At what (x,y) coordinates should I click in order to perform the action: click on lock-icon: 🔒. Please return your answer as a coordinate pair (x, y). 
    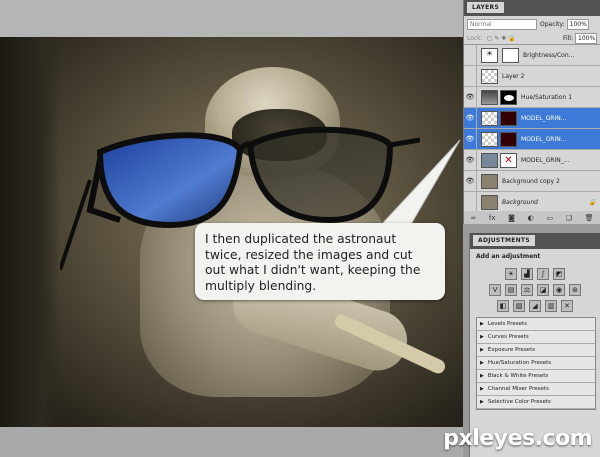
    Looking at the image, I should click on (592, 202).